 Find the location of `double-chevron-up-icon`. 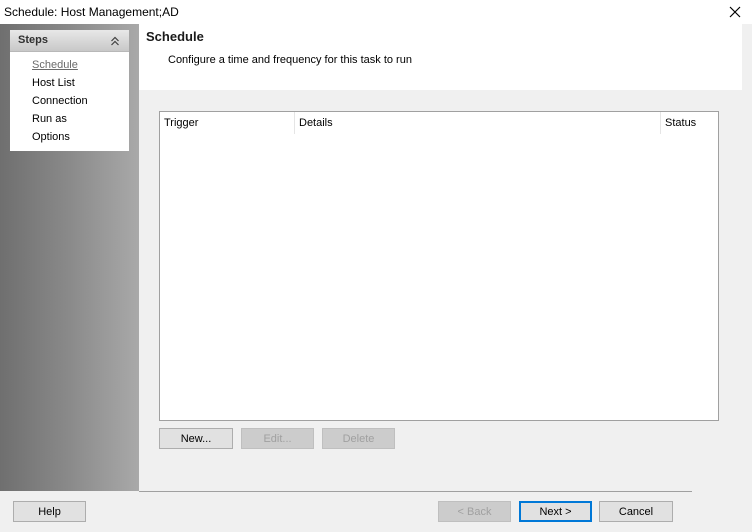

double-chevron-up-icon is located at coordinates (115, 41).